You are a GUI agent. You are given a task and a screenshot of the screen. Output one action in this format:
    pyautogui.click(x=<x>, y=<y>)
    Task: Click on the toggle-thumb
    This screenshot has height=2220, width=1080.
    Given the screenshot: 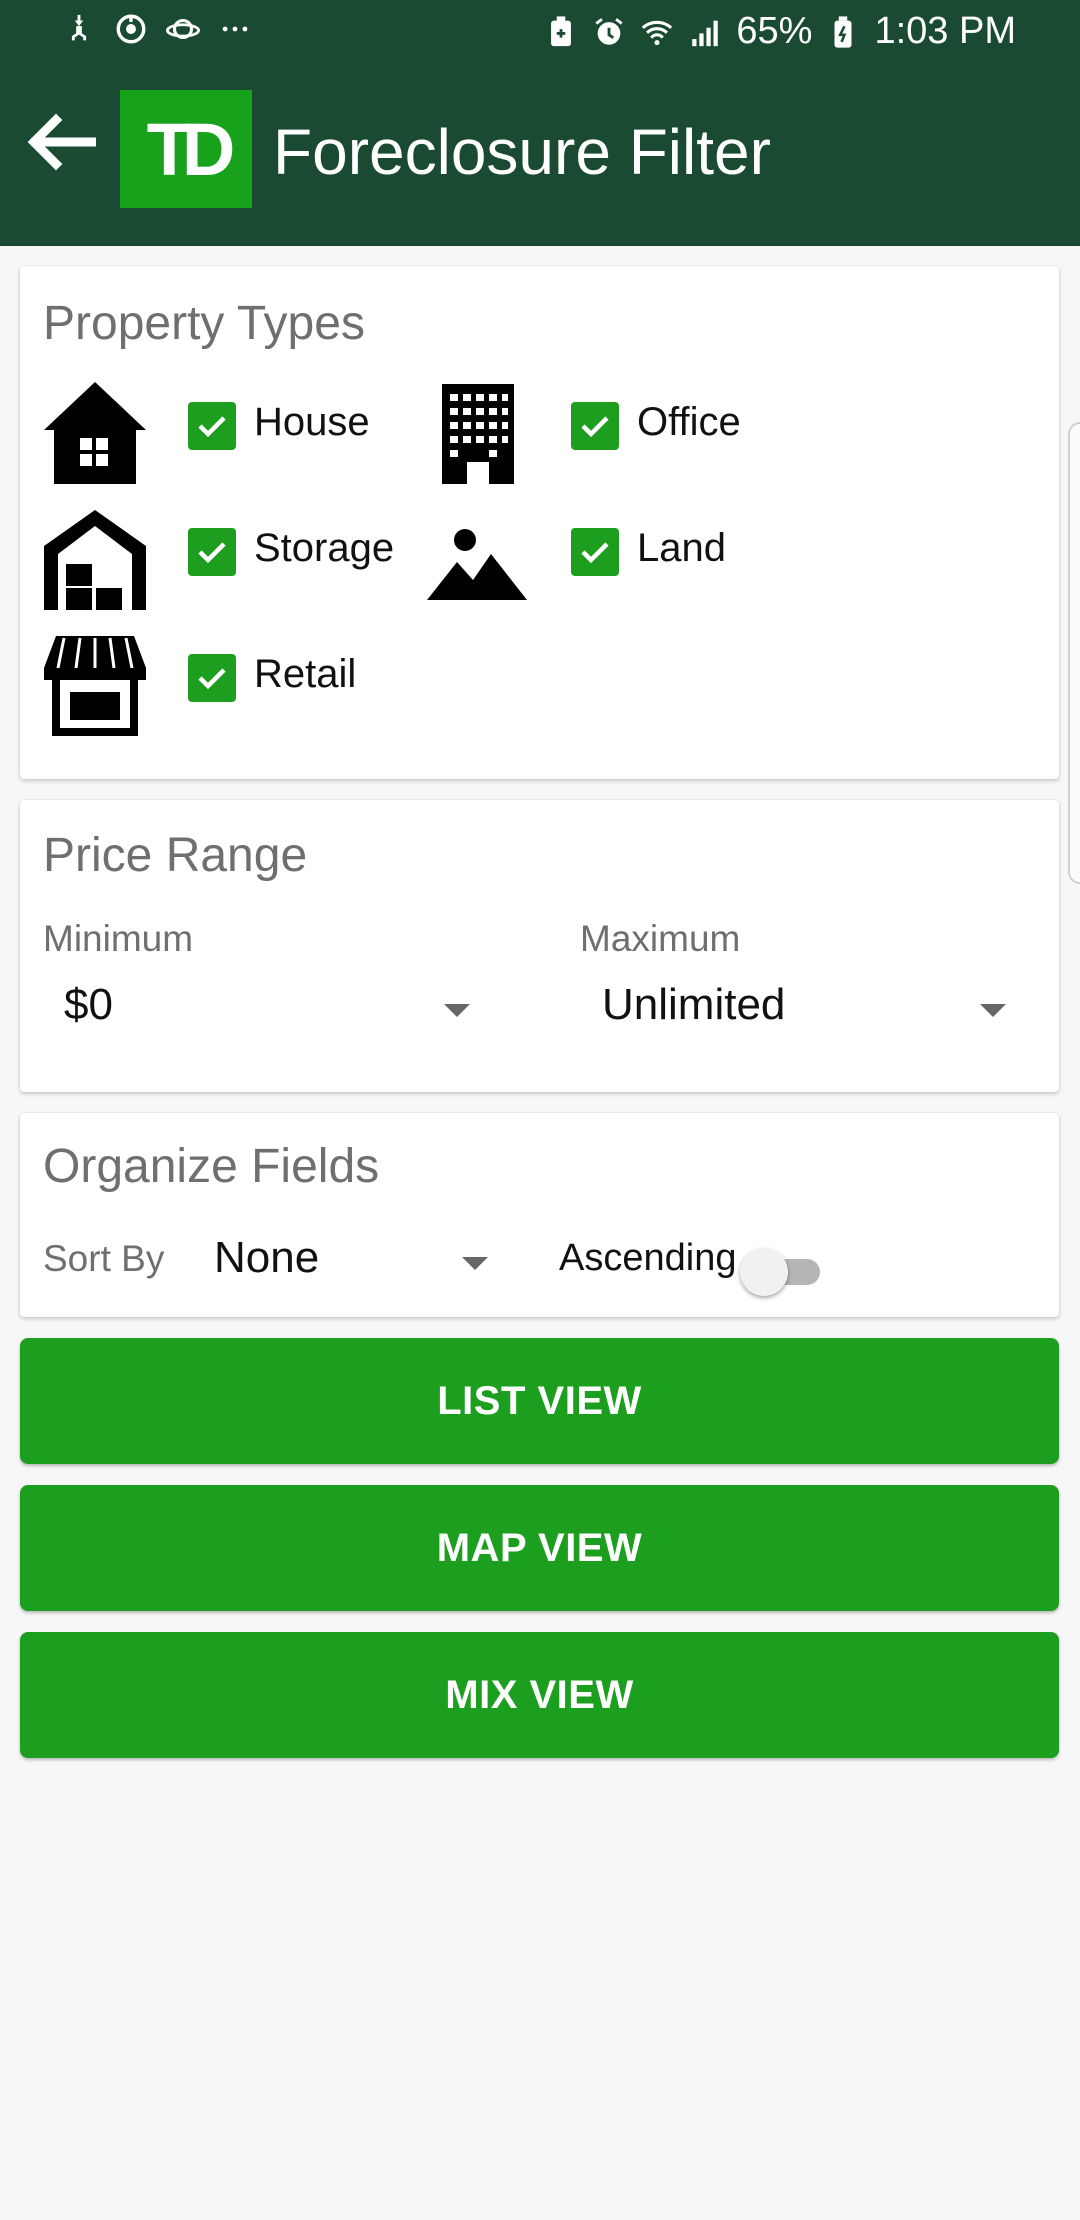 What is the action you would take?
    pyautogui.click(x=764, y=1272)
    